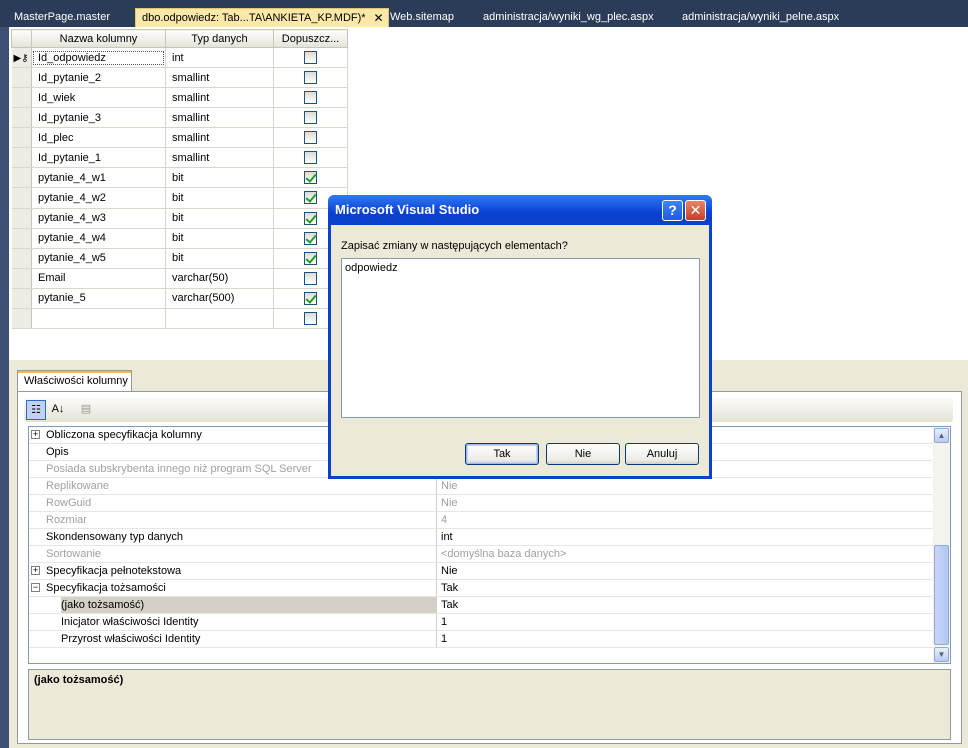  What do you see at coordinates (98, 98) in the screenshot?
I see `column-name-cell: Id_wiek` at bounding box center [98, 98].